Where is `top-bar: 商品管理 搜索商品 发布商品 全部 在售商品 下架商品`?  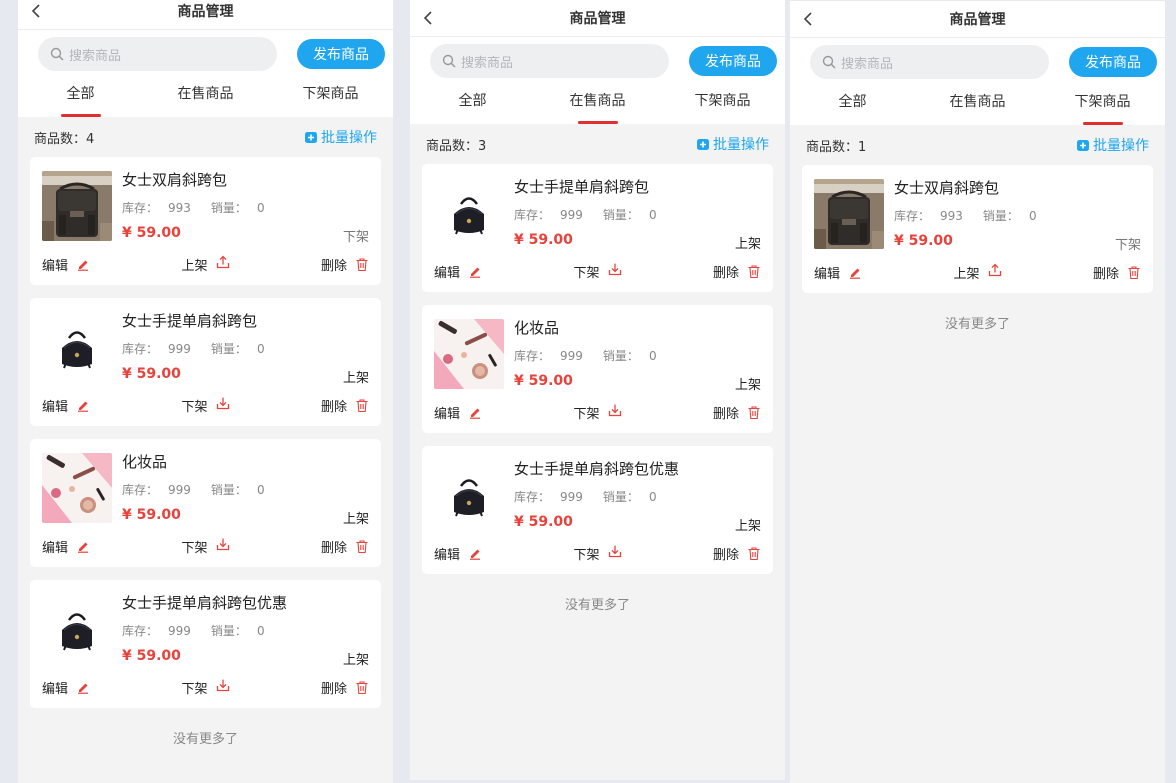 top-bar: 商品管理 搜索商品 发布商品 全部 在售商品 下架商品 is located at coordinates (205, 58).